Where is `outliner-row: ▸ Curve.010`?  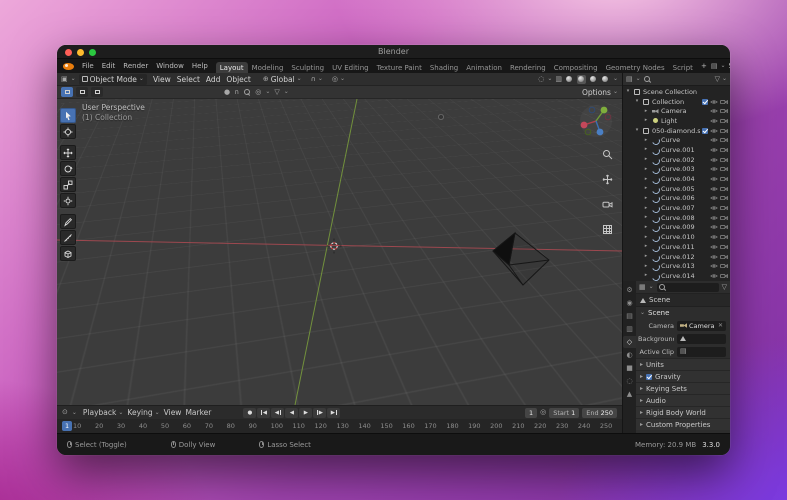
outliner-row: ▸ Curve.010 is located at coordinates (676, 237).